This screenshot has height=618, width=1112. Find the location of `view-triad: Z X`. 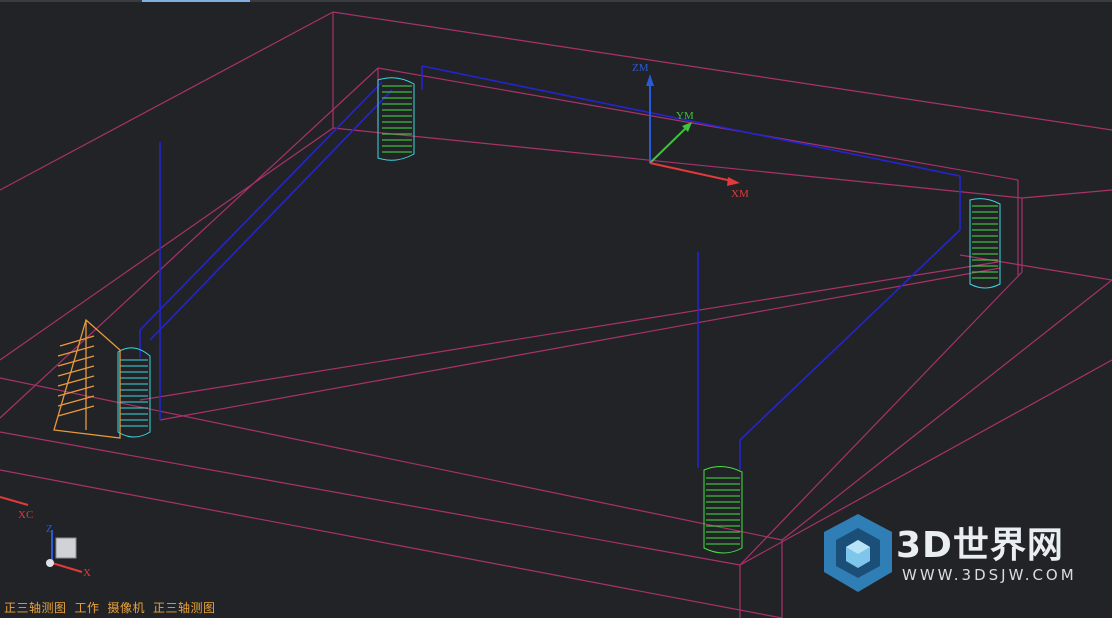

view-triad: Z X is located at coordinates (68, 551).